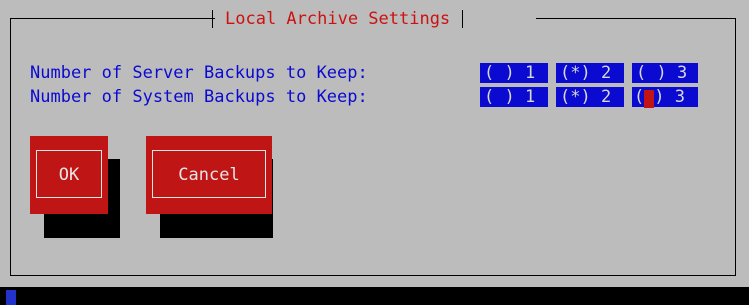 This screenshot has width=749, height=305. I want to click on system-backups-option-1: ( ) 1, so click(514, 97).